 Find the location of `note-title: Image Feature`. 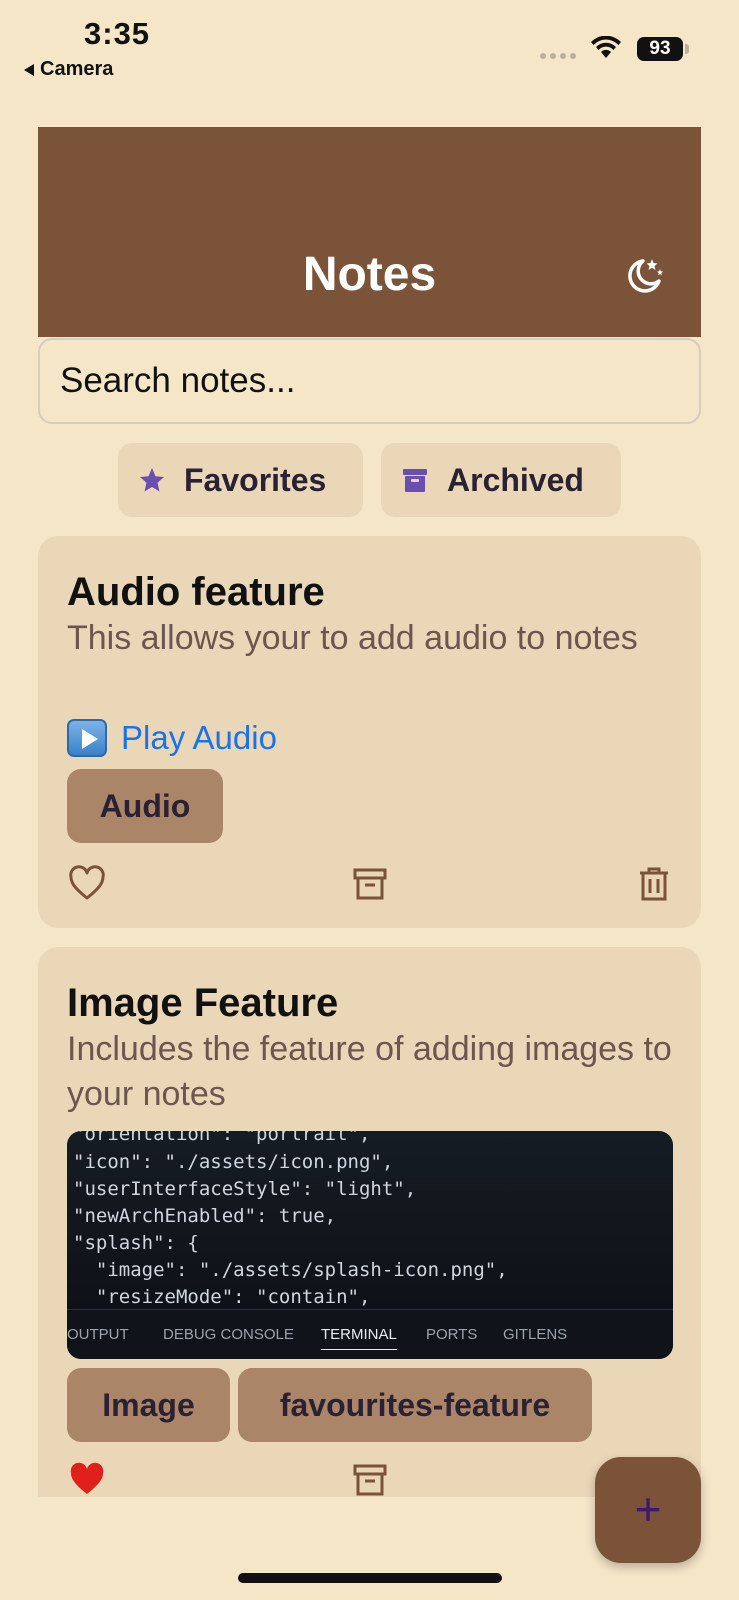

note-title: Image Feature is located at coordinates (203, 1003).